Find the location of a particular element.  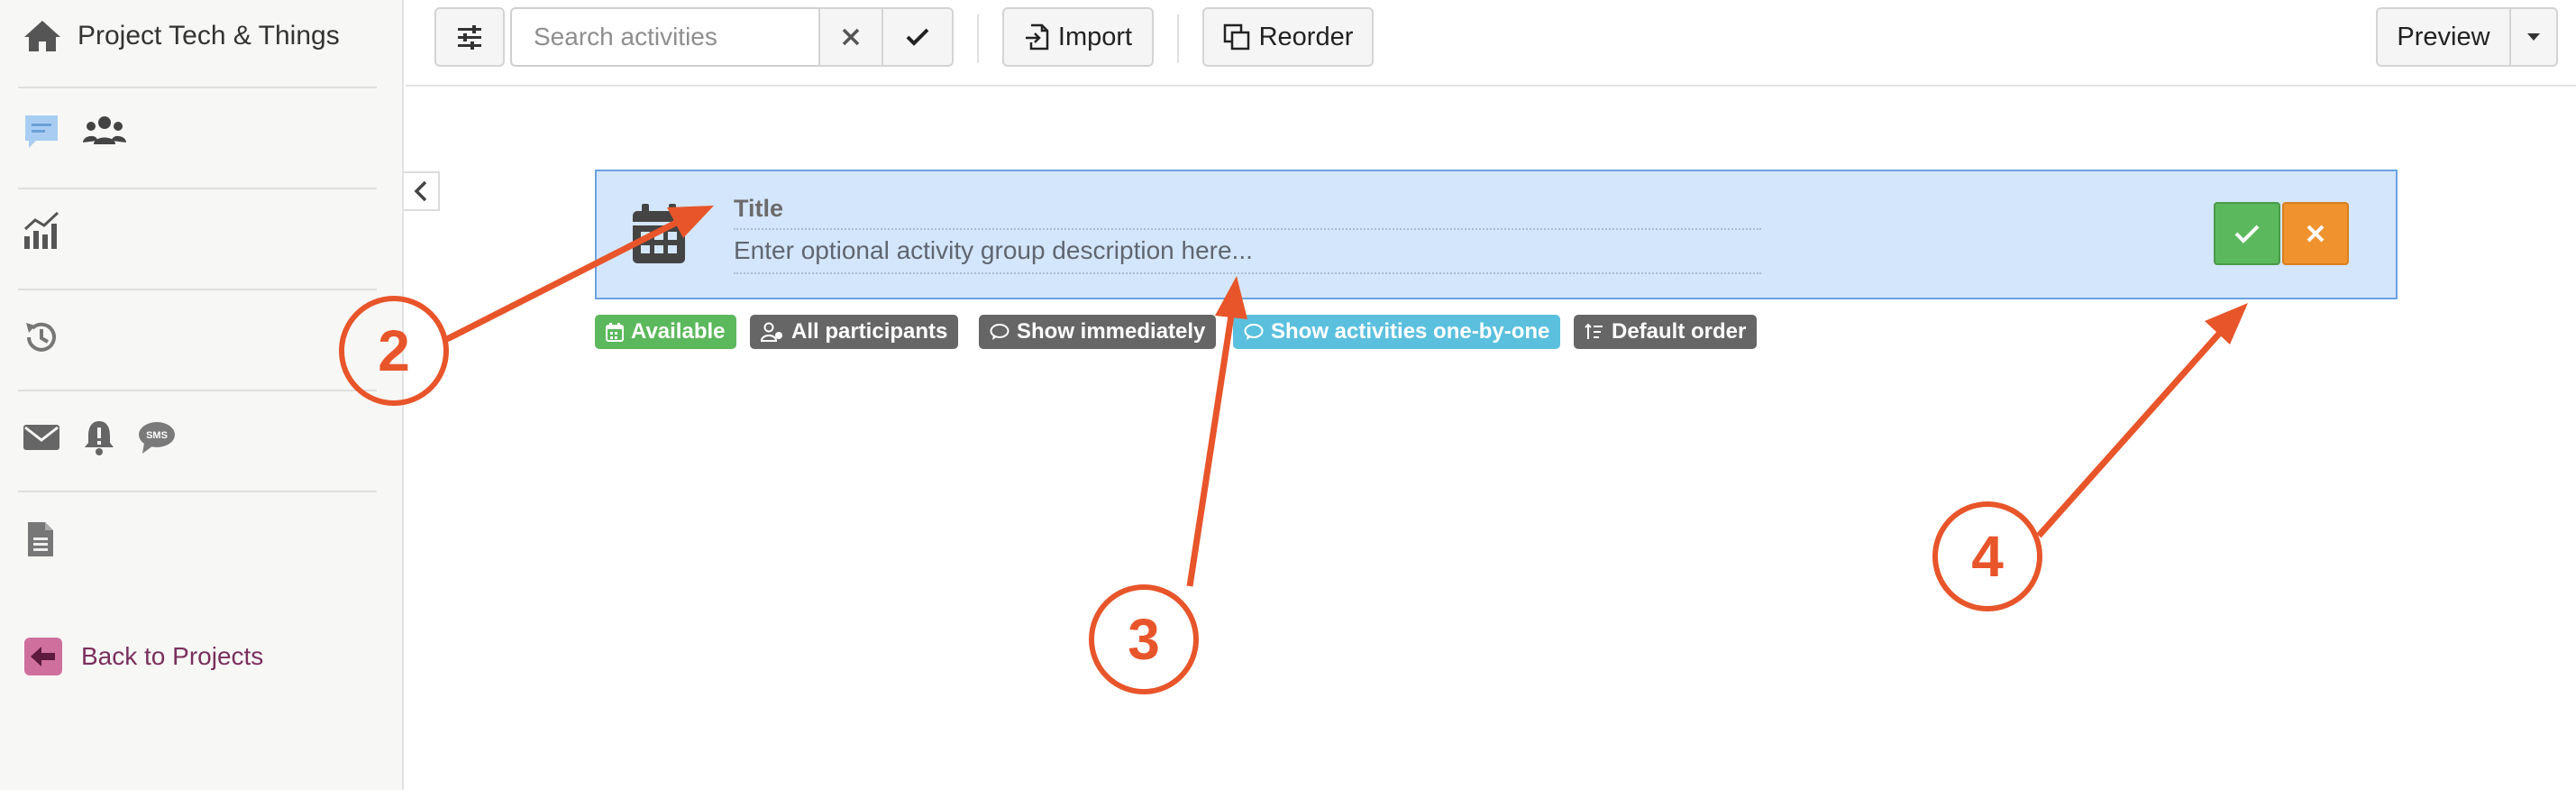

project-title: Project Tech & Things is located at coordinates (209, 36).